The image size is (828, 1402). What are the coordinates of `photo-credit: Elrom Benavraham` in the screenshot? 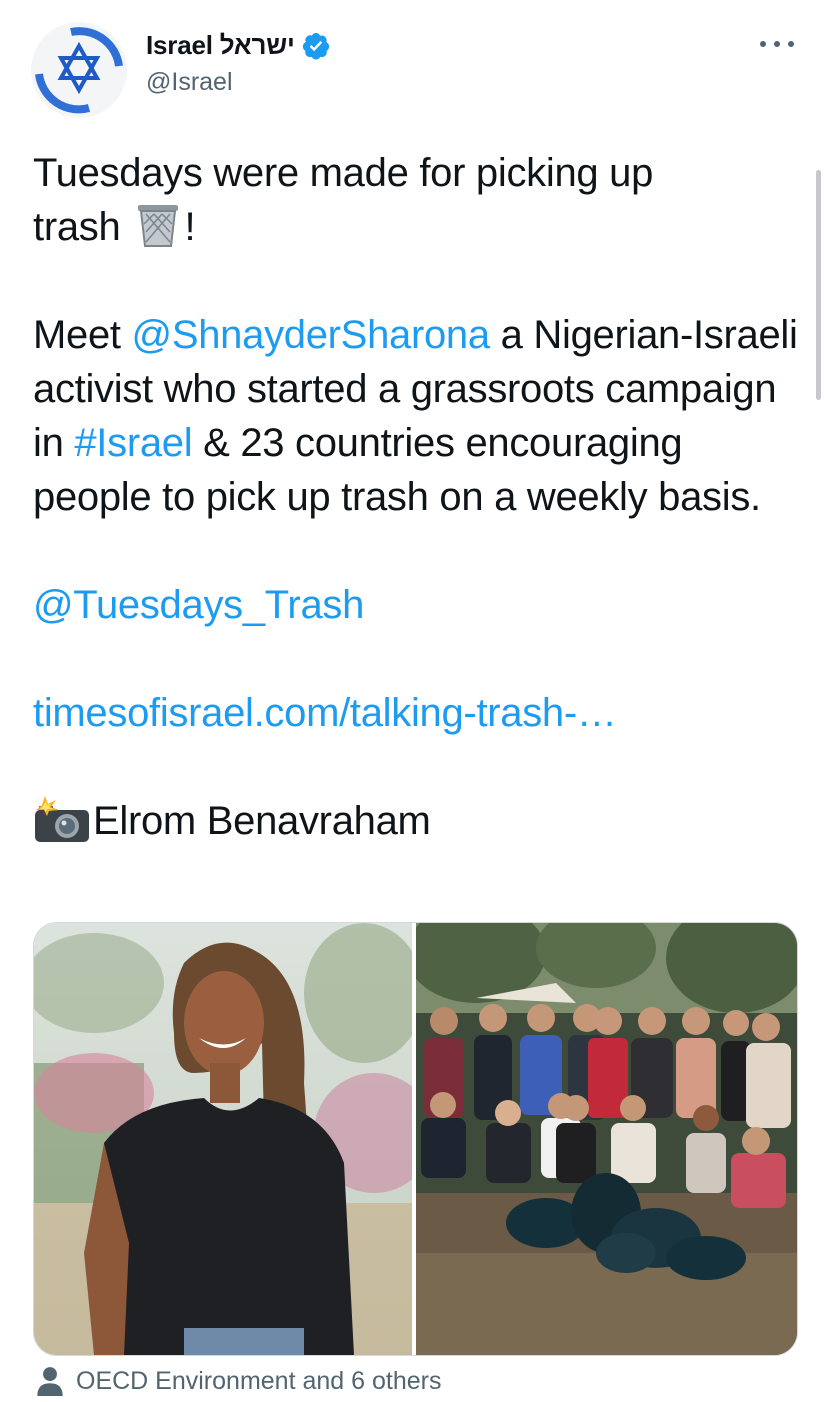 It's located at (262, 821).